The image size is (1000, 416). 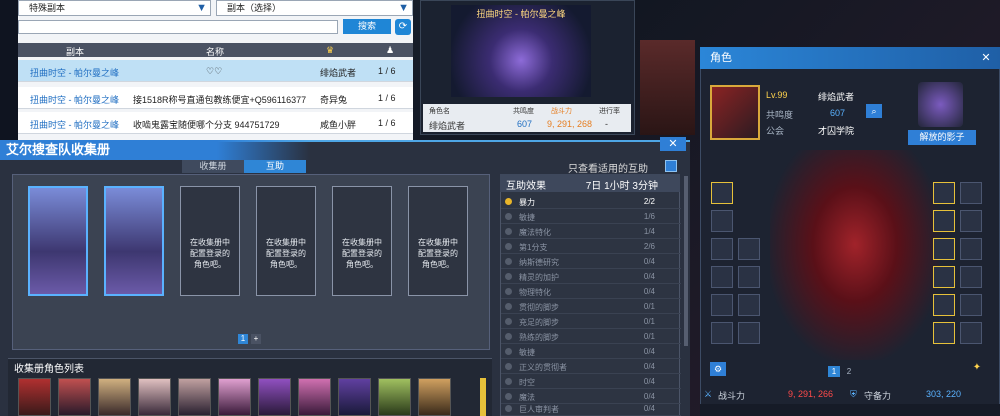 What do you see at coordinates (447, 126) in the screenshot?
I see `preview-row-name: 绯焰武者` at bounding box center [447, 126].